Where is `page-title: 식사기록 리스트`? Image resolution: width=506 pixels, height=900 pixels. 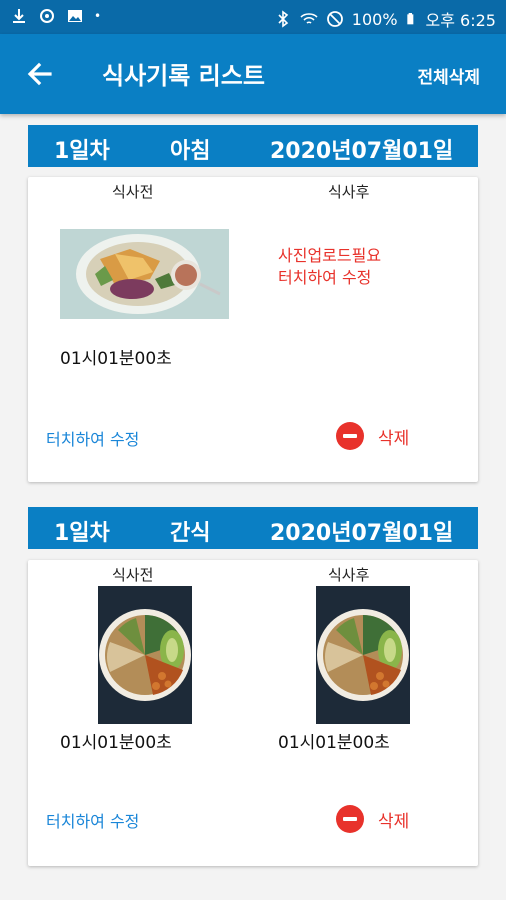 page-title: 식사기록 리스트 is located at coordinates (183, 76).